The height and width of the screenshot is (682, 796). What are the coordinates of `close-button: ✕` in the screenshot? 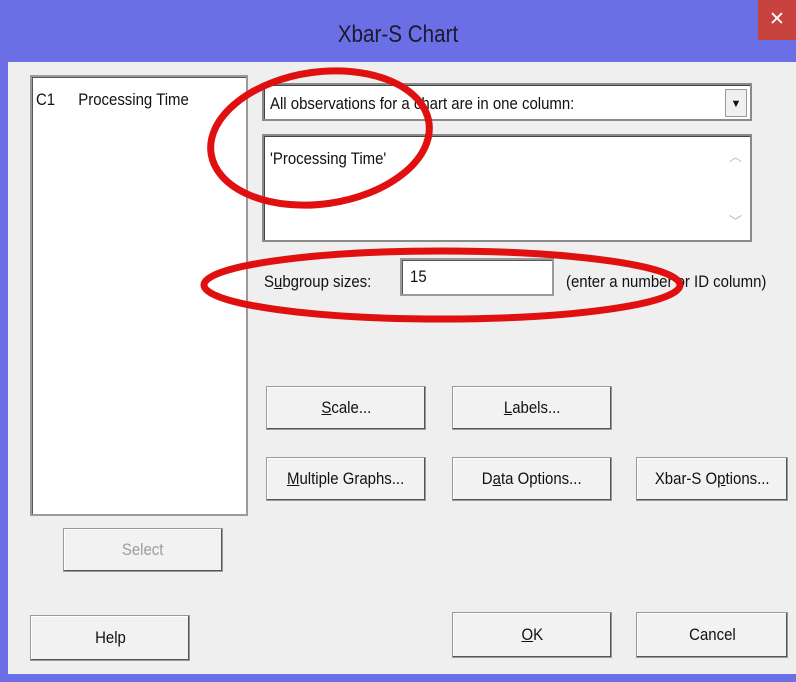 It's located at (777, 20).